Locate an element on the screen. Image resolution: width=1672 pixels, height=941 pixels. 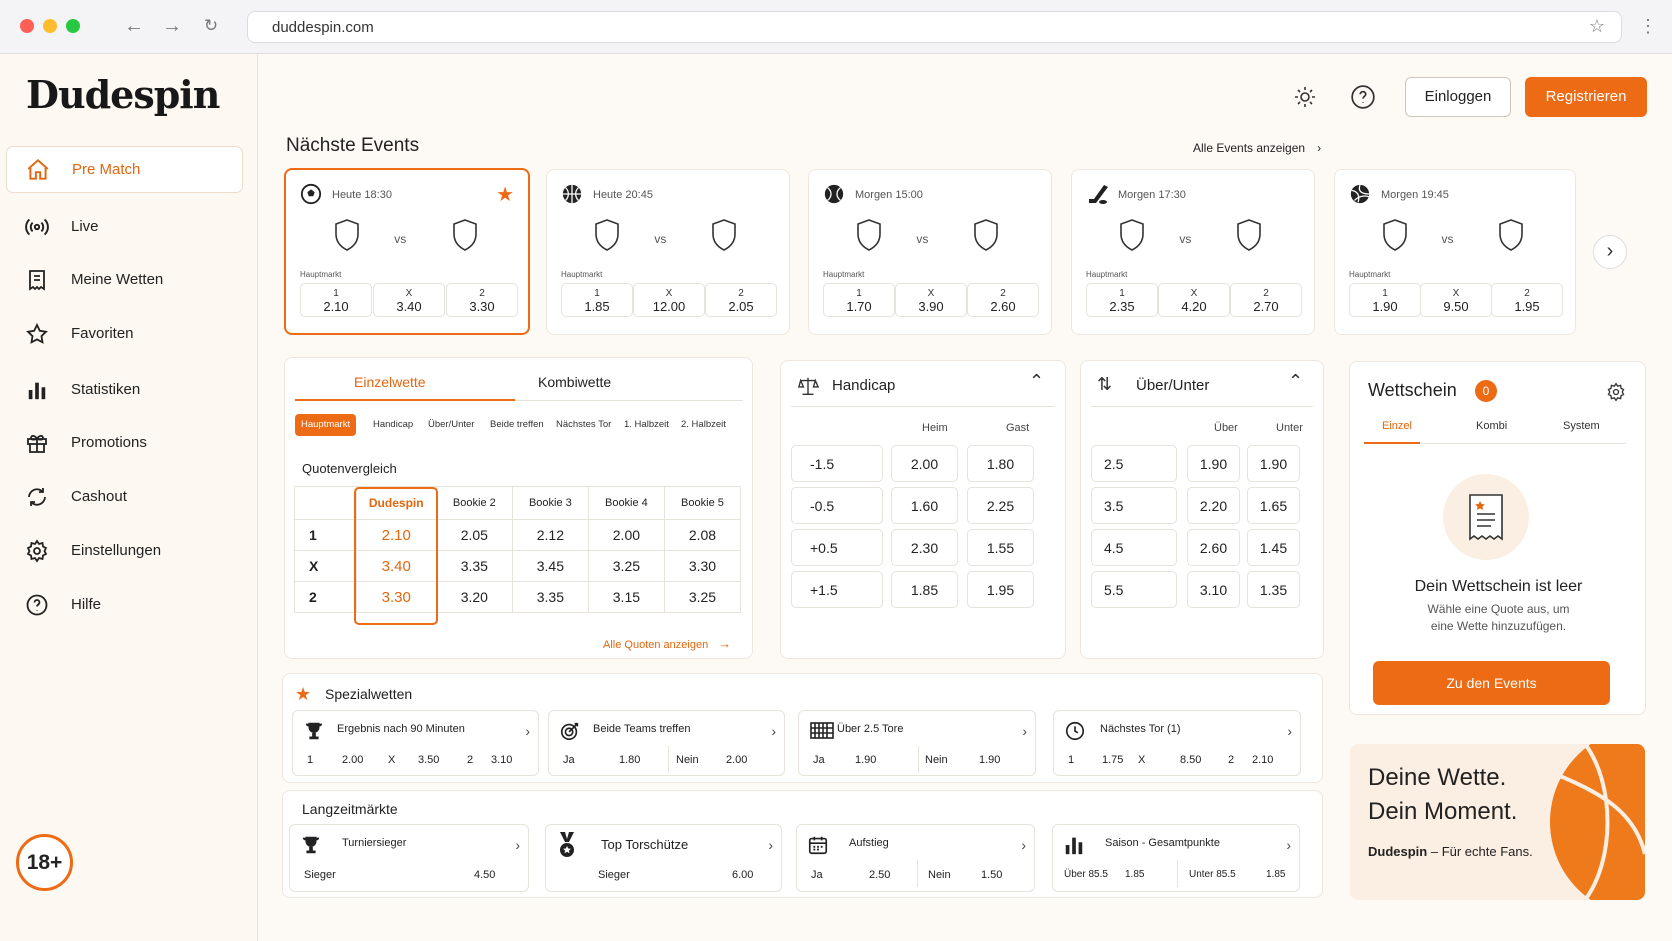
odds-button: 2 2.70 is located at coordinates (1266, 300).